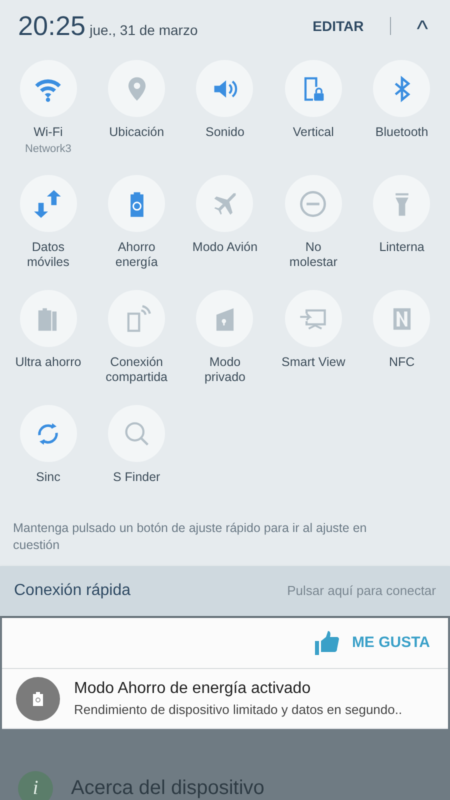  I want to click on quick-connect-hint: Pulsar aquí para conectar, so click(361, 591).